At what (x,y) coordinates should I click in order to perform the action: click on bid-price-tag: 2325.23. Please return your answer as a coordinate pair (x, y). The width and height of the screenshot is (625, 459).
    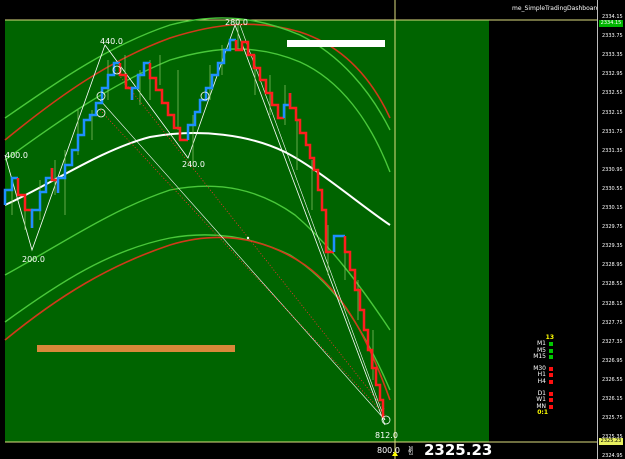
    Looking at the image, I should click on (611, 441).